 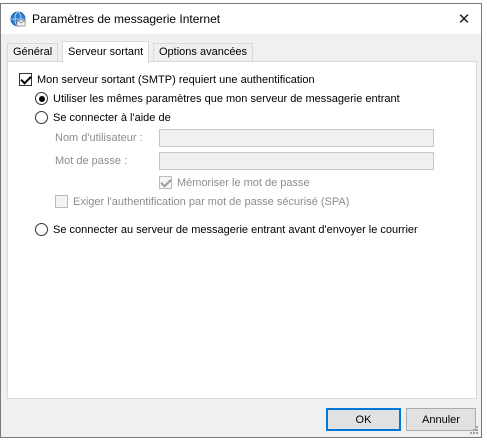 What do you see at coordinates (441, 419) in the screenshot?
I see `cancel-button: Annuler` at bounding box center [441, 419].